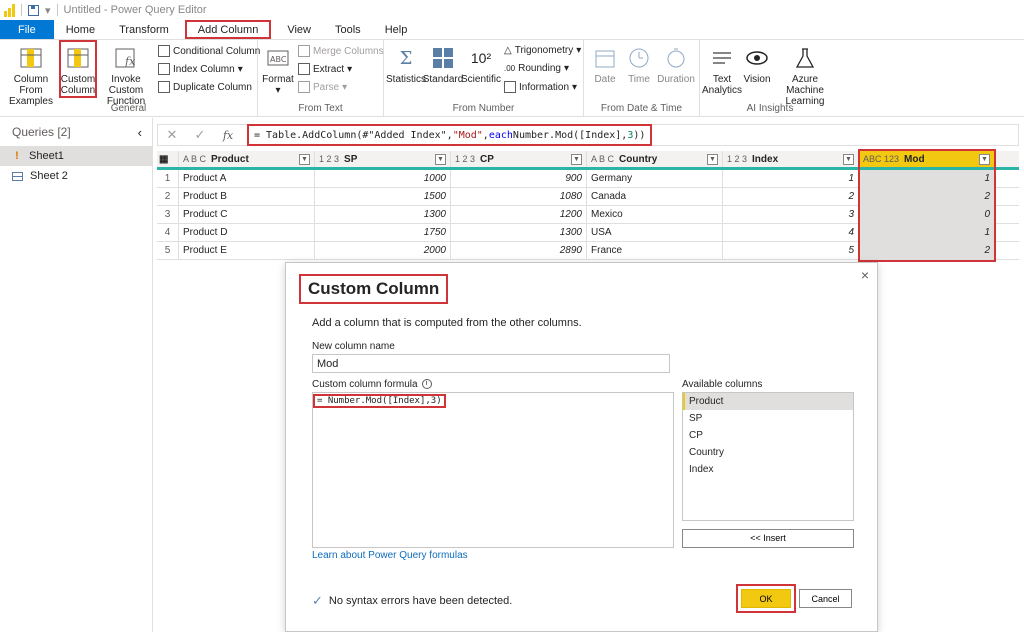  Describe the element at coordinates (481, 65) in the screenshot. I see `scientific-button: 10² Scientific` at that location.